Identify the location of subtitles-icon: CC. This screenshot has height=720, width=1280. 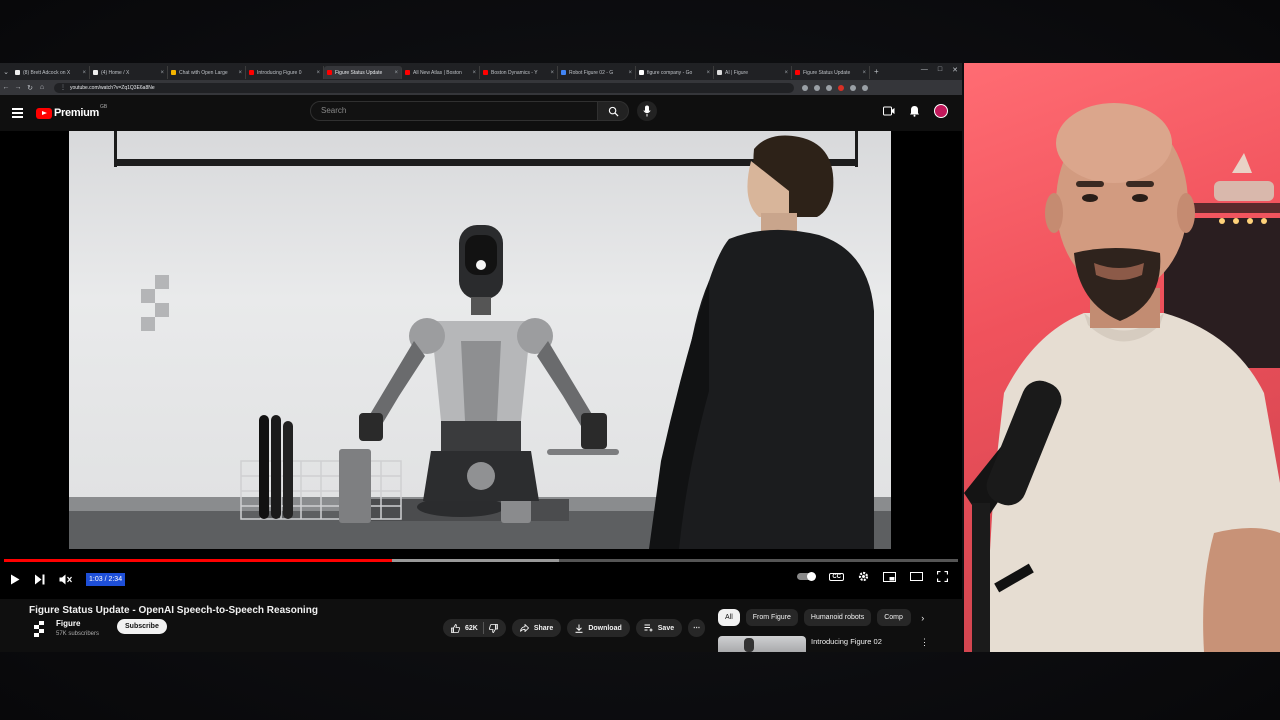
(836, 576).